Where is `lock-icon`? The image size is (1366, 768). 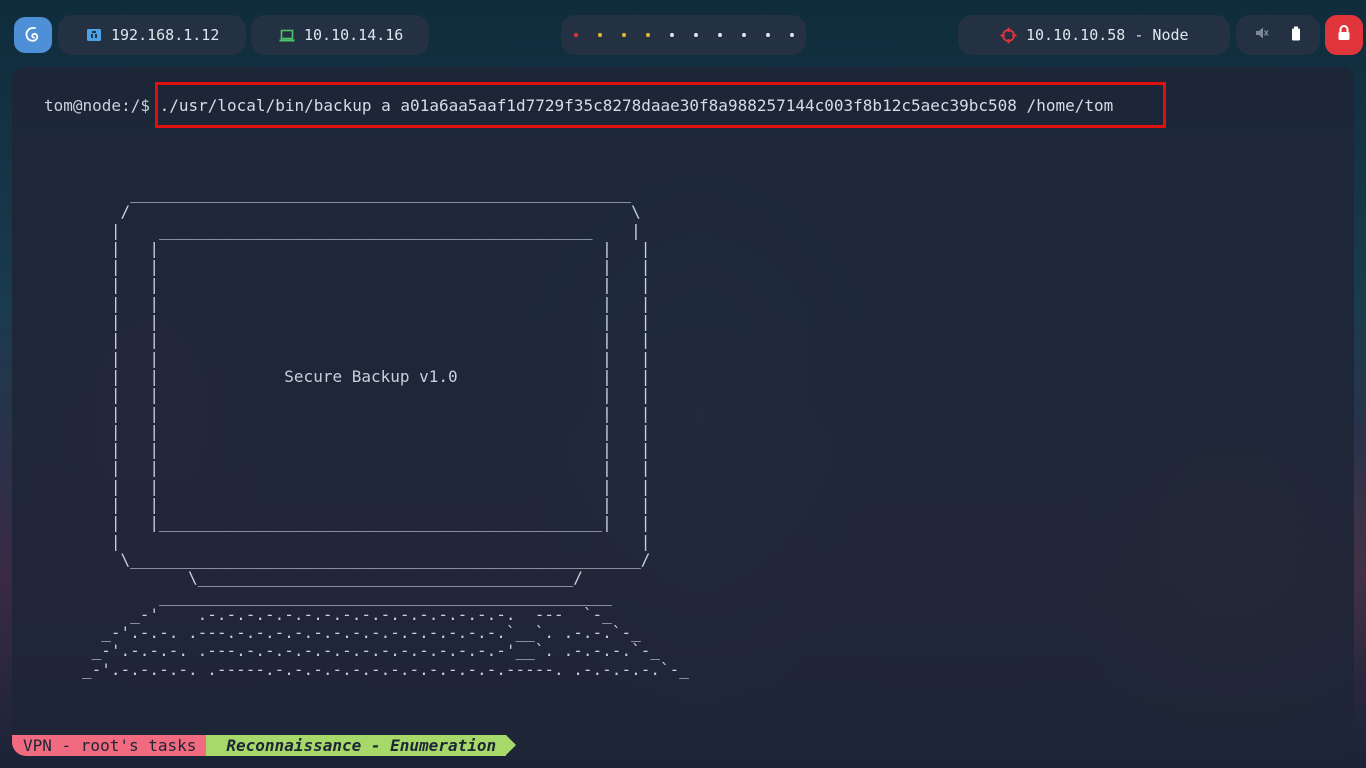 lock-icon is located at coordinates (1344, 35).